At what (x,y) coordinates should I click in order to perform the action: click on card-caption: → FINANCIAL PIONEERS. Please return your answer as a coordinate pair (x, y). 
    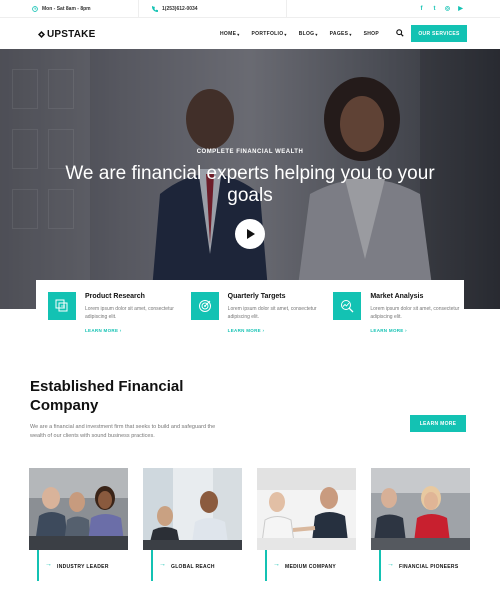
    Looking at the image, I should click on (424, 565).